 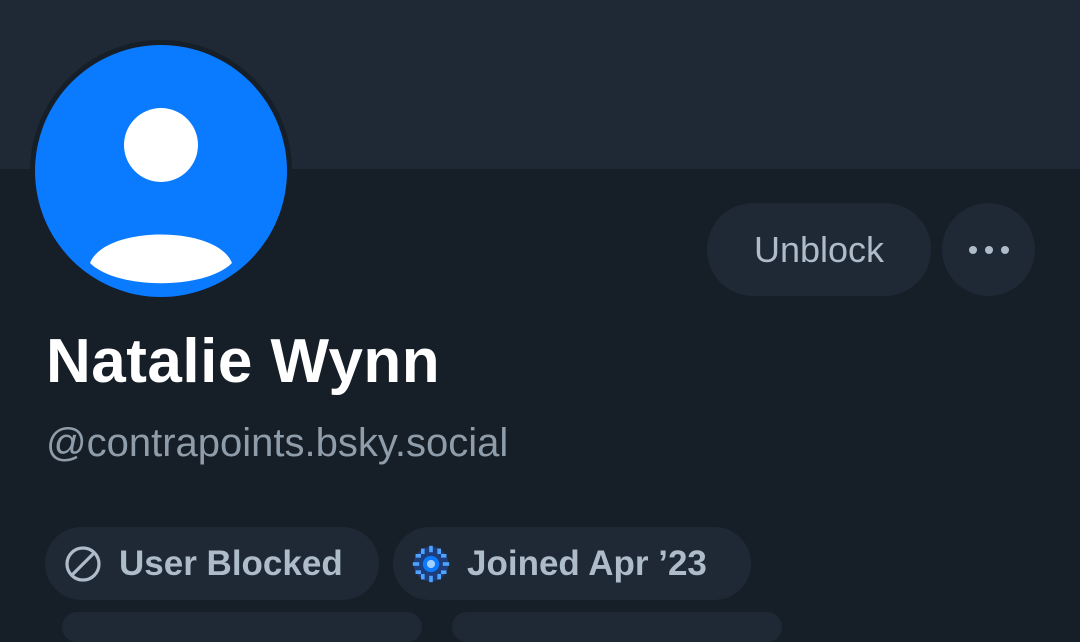 I want to click on joined-date-badge: Joined Apr ’23, so click(x=572, y=563).